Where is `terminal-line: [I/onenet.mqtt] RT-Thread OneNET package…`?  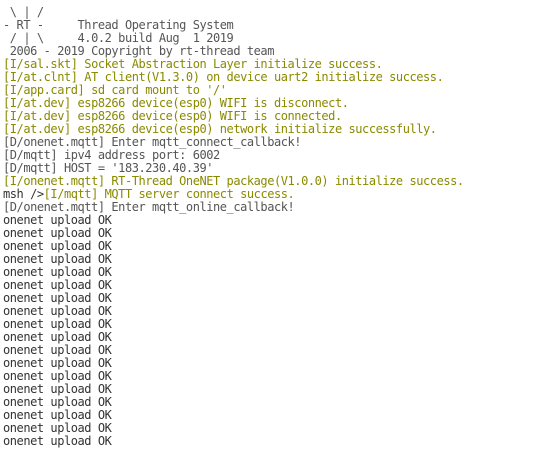
terminal-line: [I/onenet.mqtt] RT-Thread OneNET package… is located at coordinates (278, 181).